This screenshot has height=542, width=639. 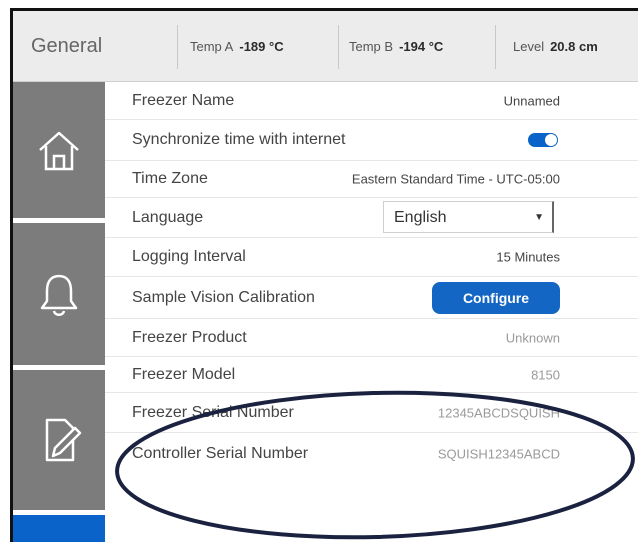 I want to click on temp-a-label: Temp A, so click(x=212, y=46).